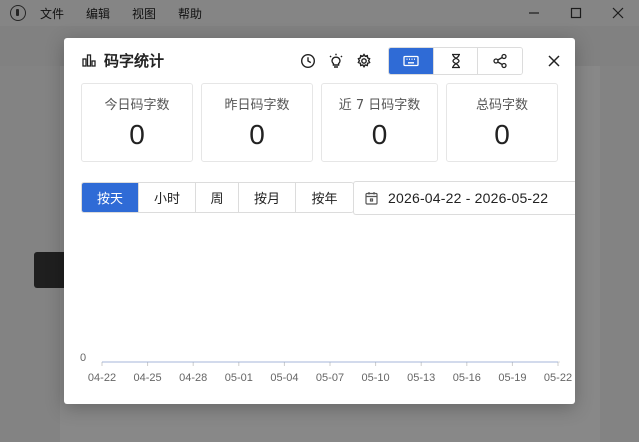 The width and height of the screenshot is (639, 442). What do you see at coordinates (512, 378) in the screenshot?
I see `x-tick-label: 05-19` at bounding box center [512, 378].